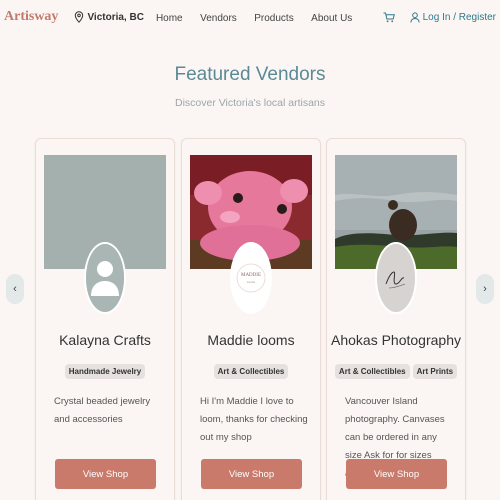 The image size is (500, 500). Describe the element at coordinates (102, 410) in the screenshot. I see `vendor-description: Crystal beaded jewelry and accessories` at that location.